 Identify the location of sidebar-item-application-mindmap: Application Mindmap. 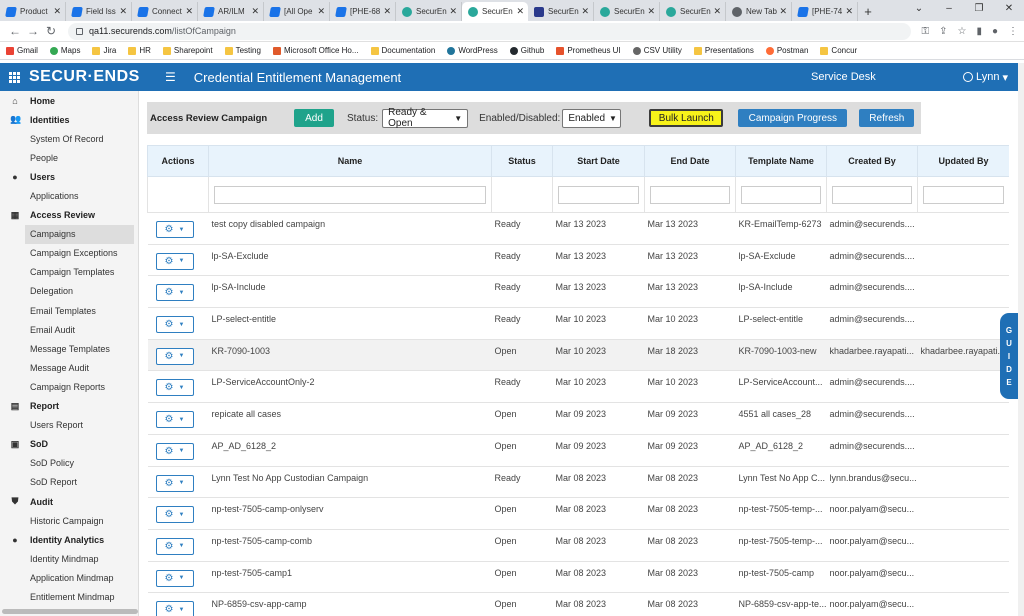
(69, 577).